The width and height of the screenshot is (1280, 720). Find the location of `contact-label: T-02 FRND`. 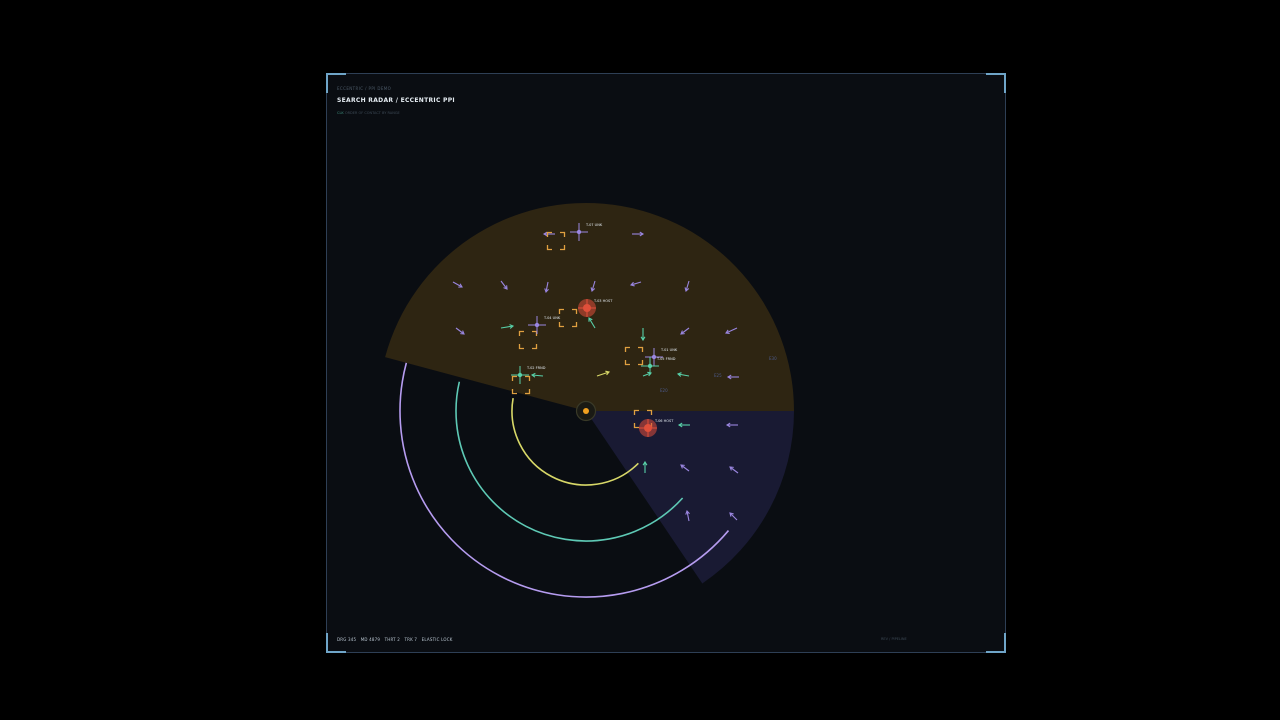

contact-label: T-02 FRND is located at coordinates (536, 368).